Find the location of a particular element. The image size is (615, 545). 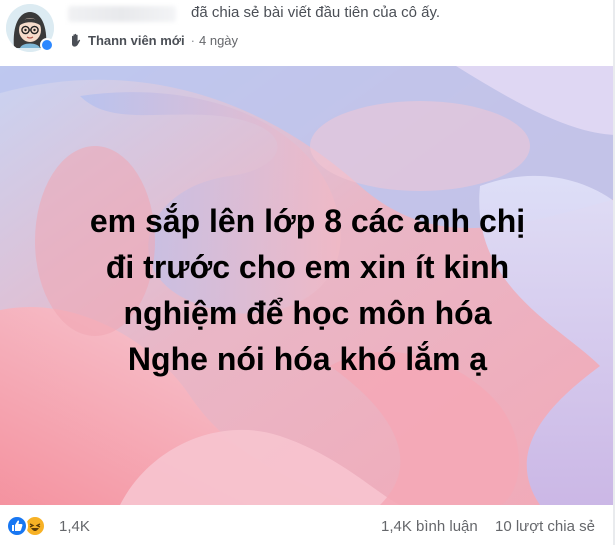

post-timestamp: 4 ngày is located at coordinates (218, 40).